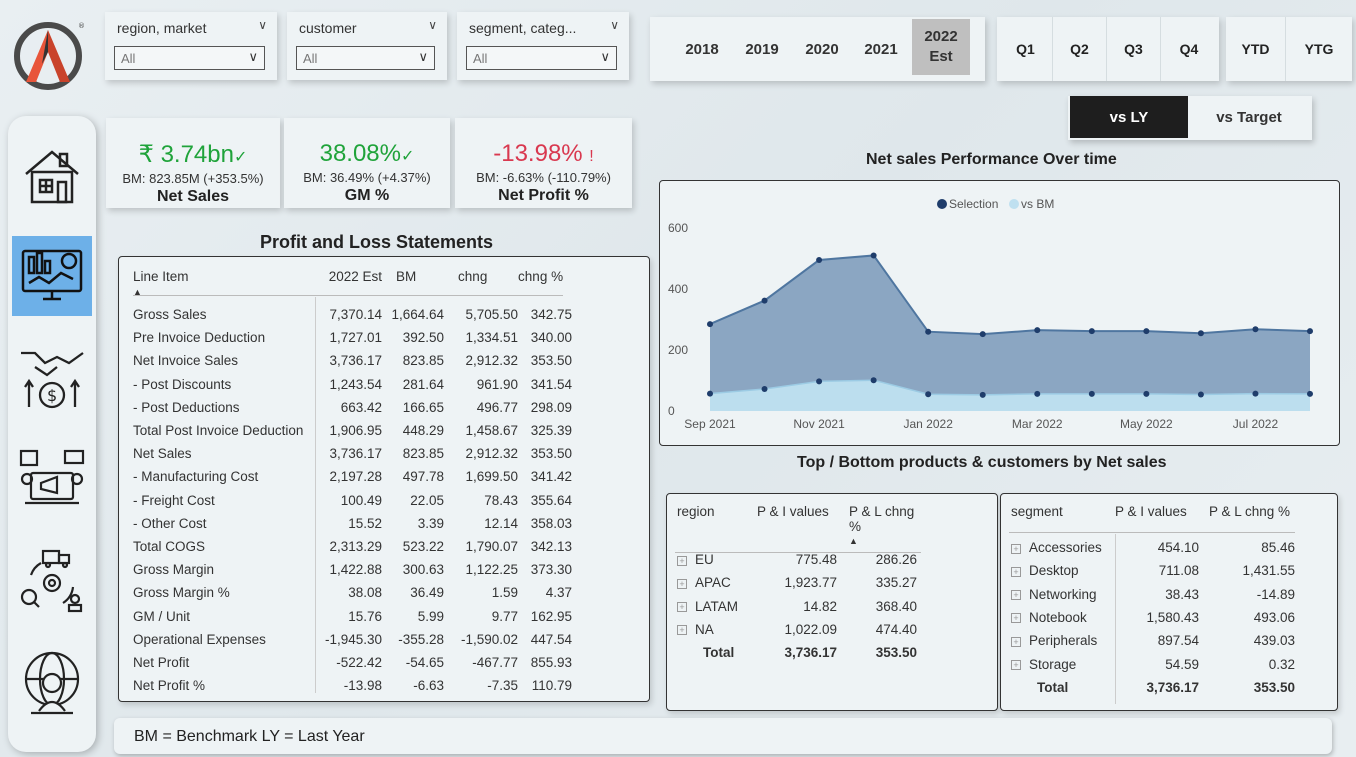  What do you see at coordinates (797, 606) in the screenshot?
I see `table-row: + LATAM 14.82 368.40` at bounding box center [797, 606].